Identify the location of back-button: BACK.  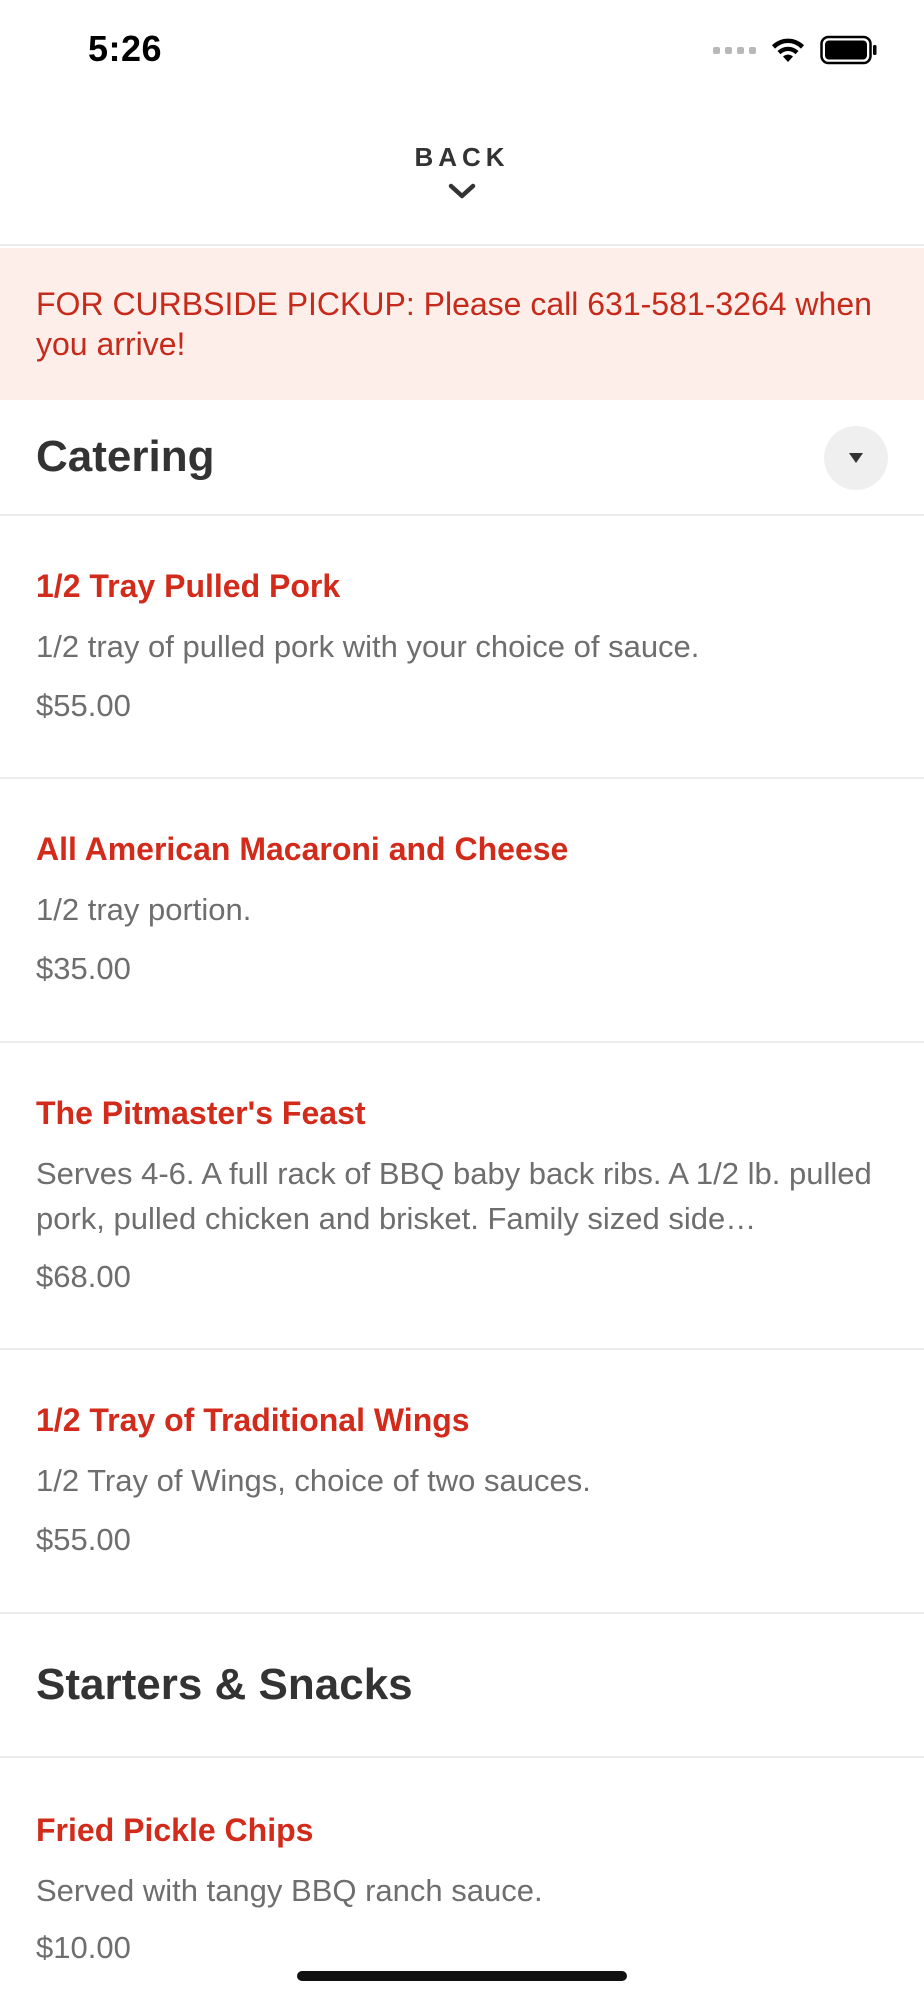
(462, 173).